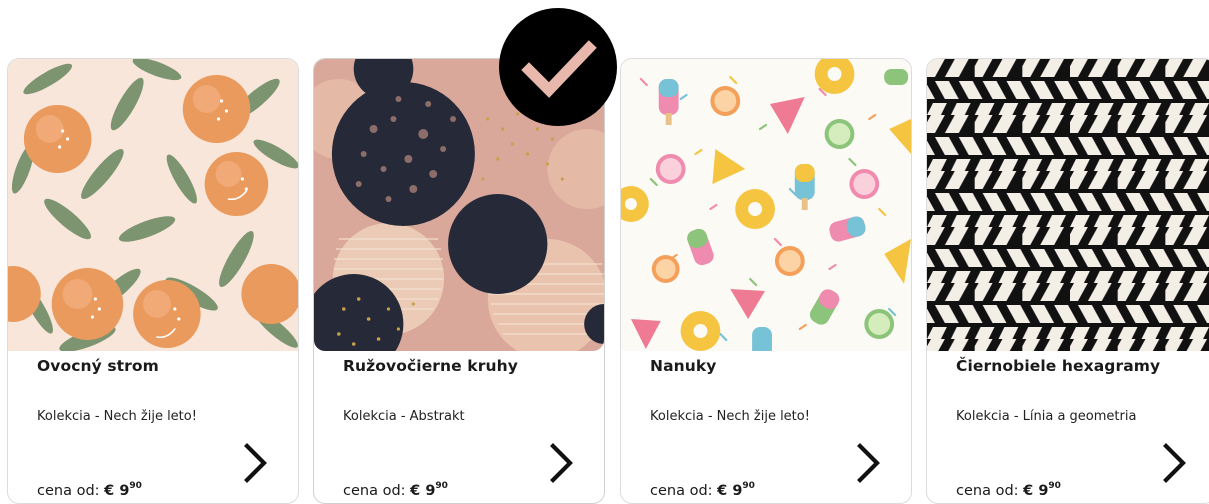  I want to click on product-image-nanuky, so click(766, 205).